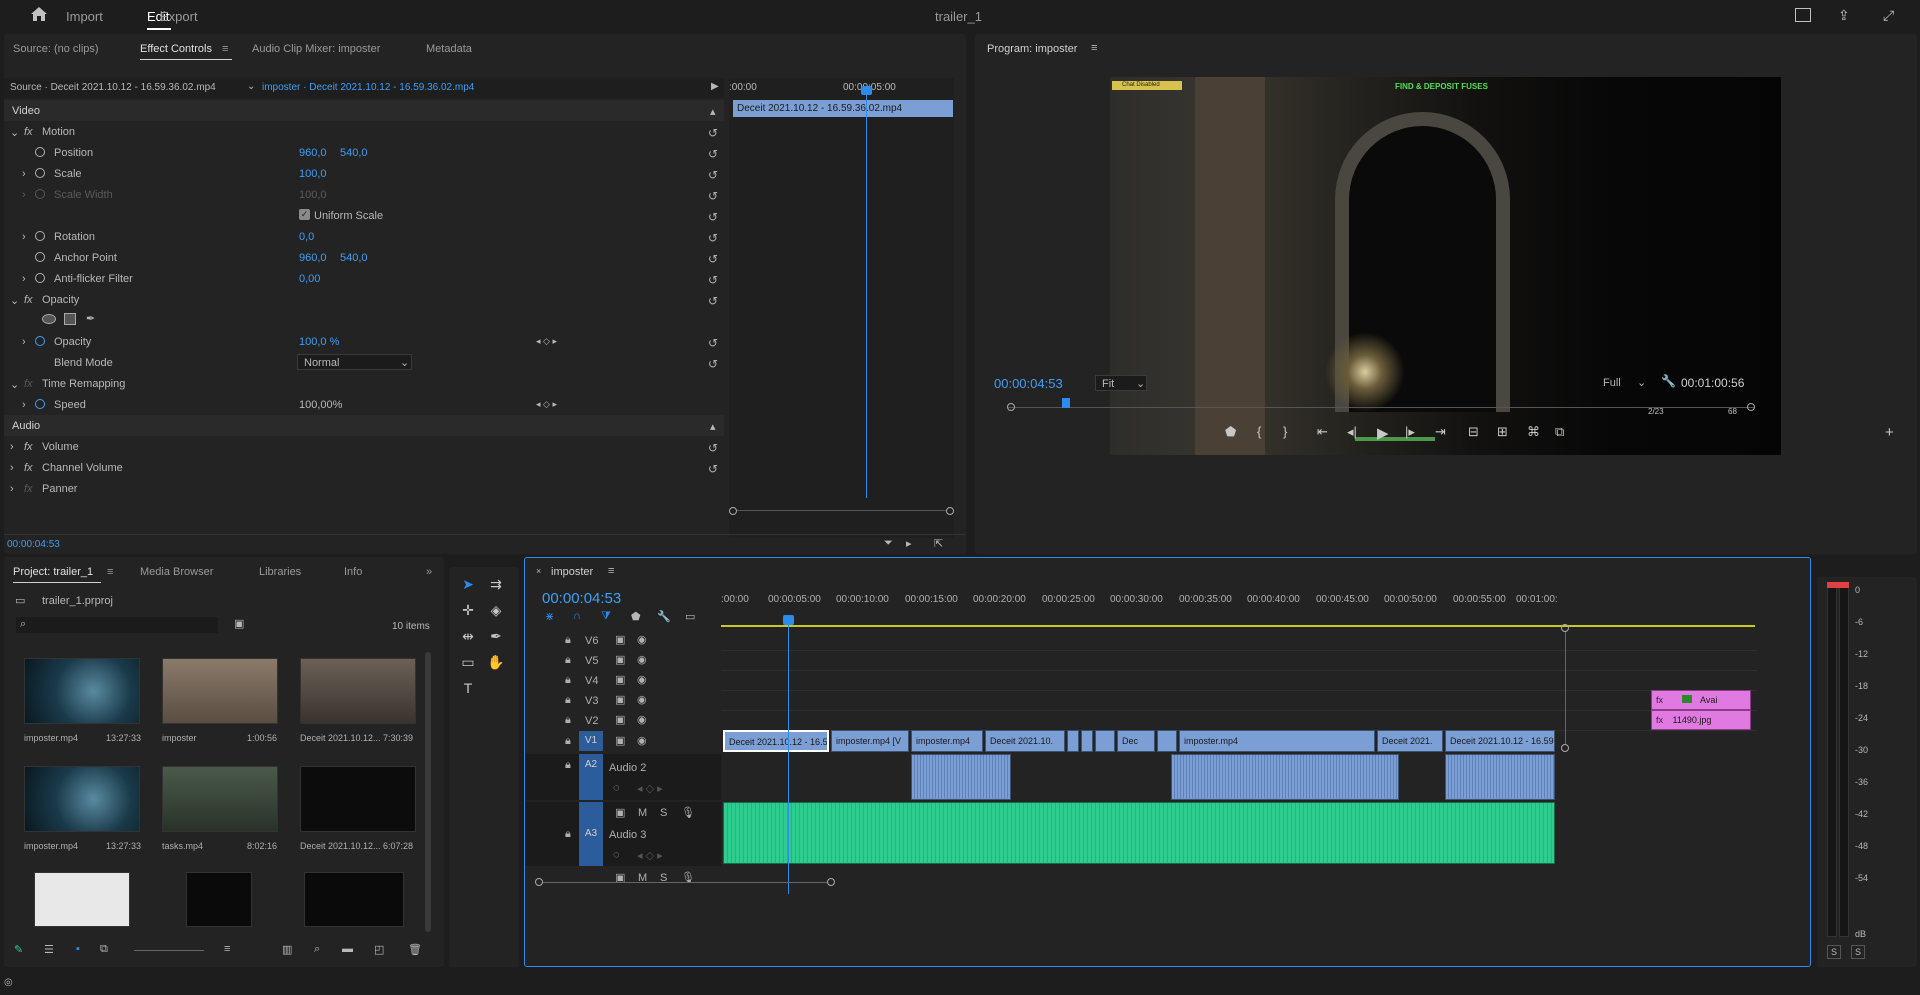  Describe the element at coordinates (938, 543) in the screenshot. I see `export-icon: ⇱` at that location.